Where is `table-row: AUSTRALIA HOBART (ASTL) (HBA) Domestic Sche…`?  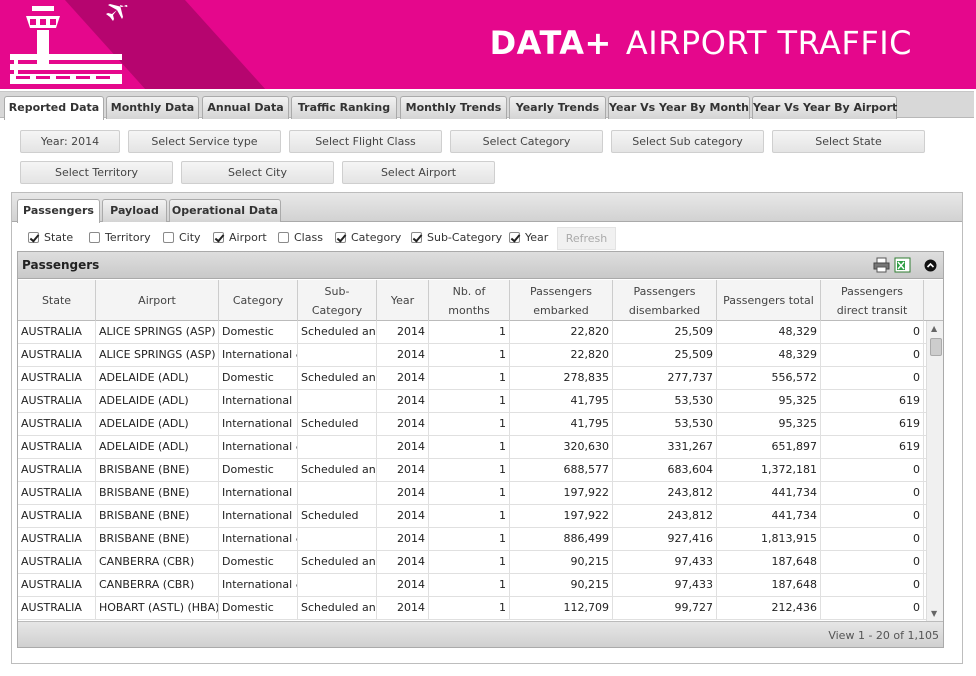
table-row: AUSTRALIA HOBART (ASTL) (HBA) Domestic Sche… is located at coordinates (472, 608).